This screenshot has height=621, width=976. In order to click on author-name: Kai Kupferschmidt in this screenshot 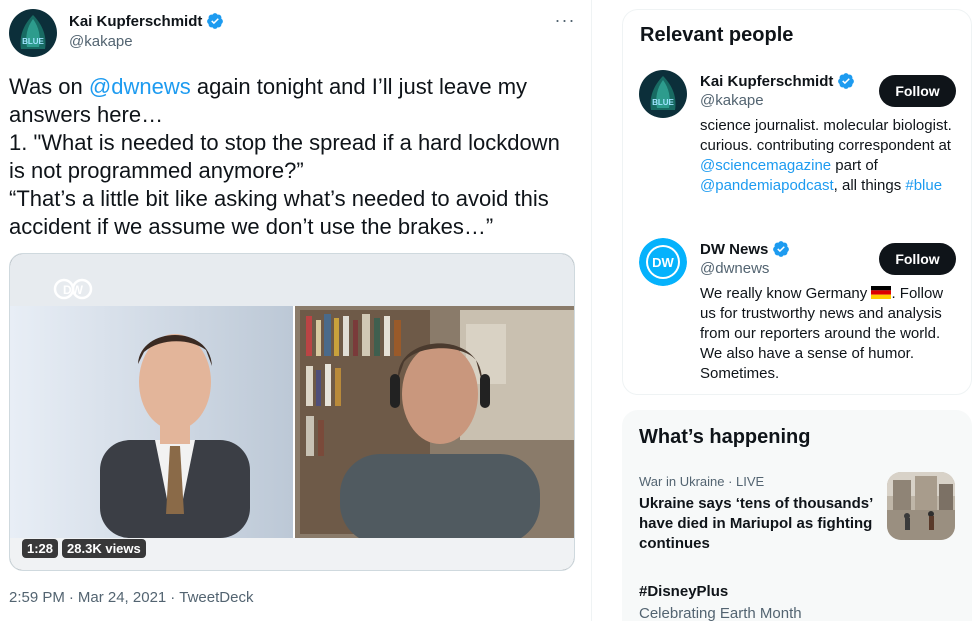, I will do `click(135, 21)`.